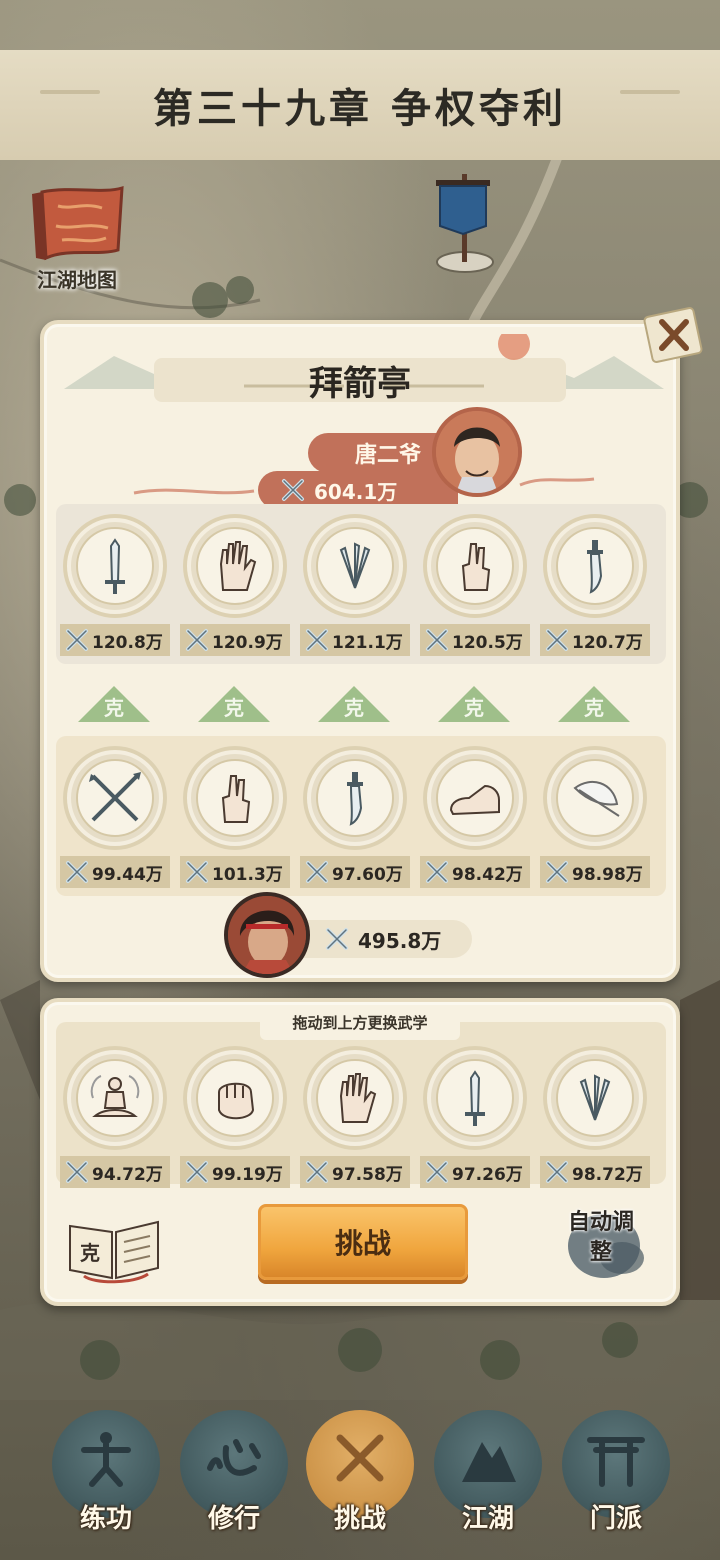 This screenshot has width=720, height=1560. What do you see at coordinates (77, 280) in the screenshot?
I see `map-button-label: 江湖地图` at bounding box center [77, 280].